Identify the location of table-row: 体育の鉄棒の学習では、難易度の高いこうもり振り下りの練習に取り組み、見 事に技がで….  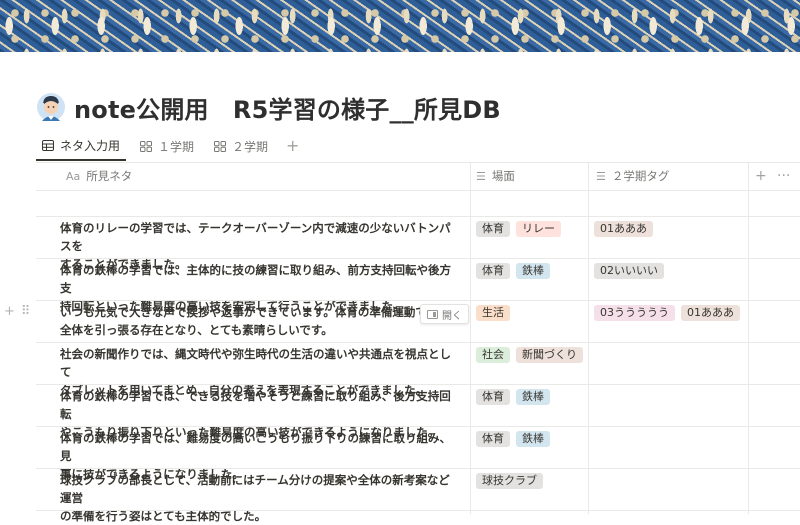
(400, 453).